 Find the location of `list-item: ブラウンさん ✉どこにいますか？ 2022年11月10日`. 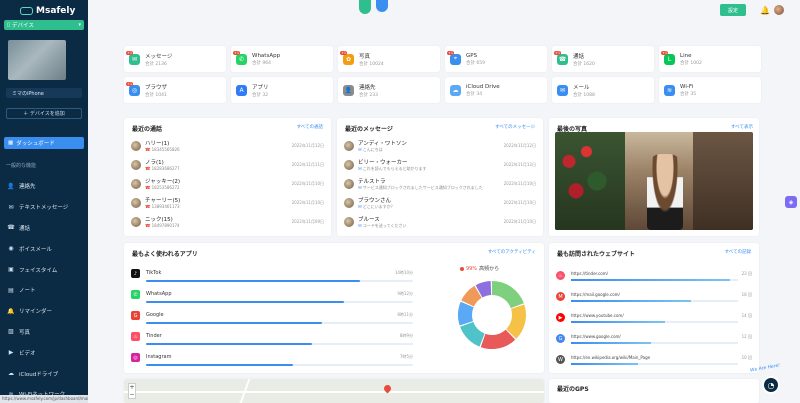

list-item: ブラウンさん ✉どこにいますか？ 2022年11月10日 is located at coordinates (440, 203).